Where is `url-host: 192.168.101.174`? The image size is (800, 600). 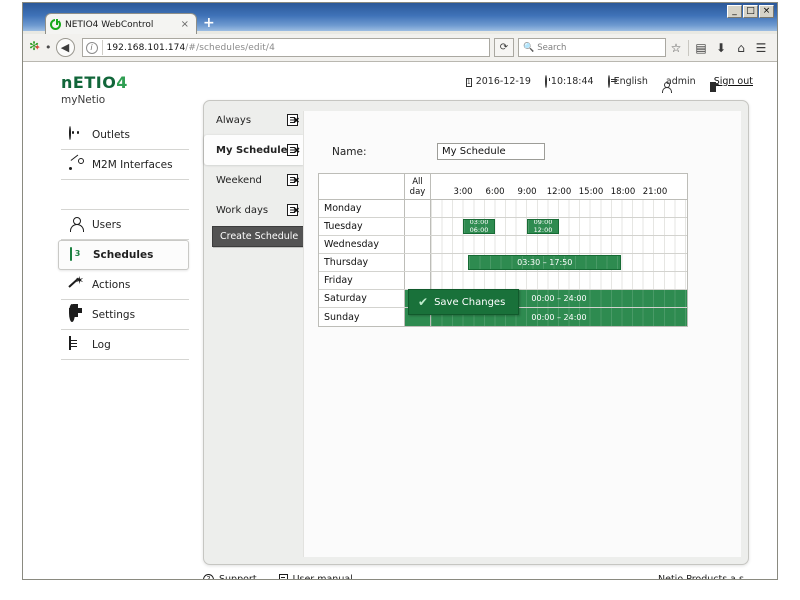 url-host: 192.168.101.174 is located at coordinates (146, 47).